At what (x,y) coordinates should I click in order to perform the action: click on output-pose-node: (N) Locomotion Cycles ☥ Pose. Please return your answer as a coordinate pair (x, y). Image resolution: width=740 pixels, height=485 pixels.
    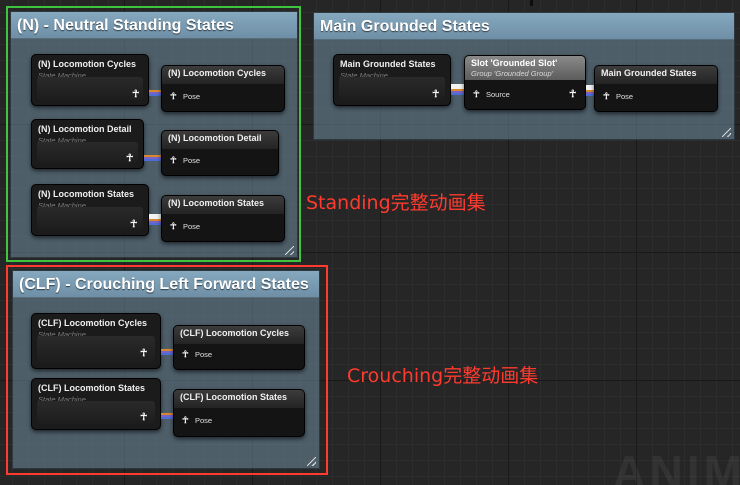
    Looking at the image, I should click on (223, 88).